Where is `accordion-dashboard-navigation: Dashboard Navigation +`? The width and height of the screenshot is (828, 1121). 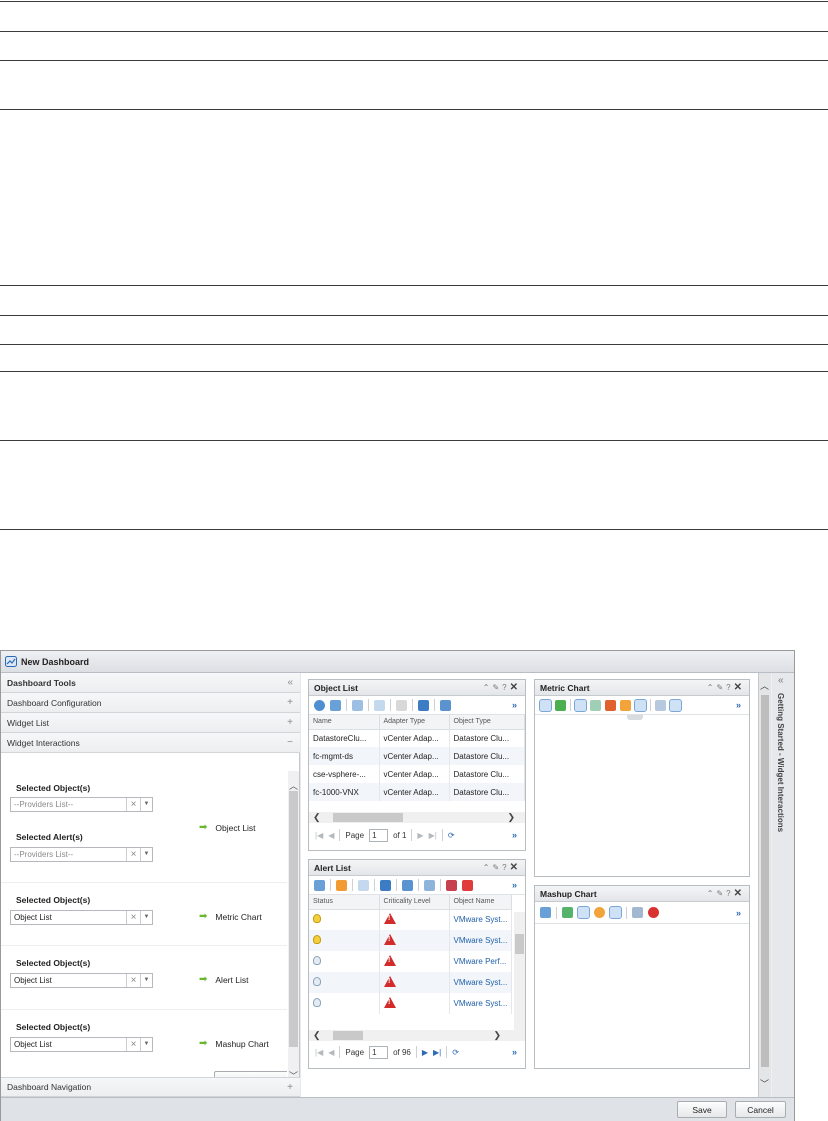
accordion-dashboard-navigation: Dashboard Navigation + is located at coordinates (150, 1087).